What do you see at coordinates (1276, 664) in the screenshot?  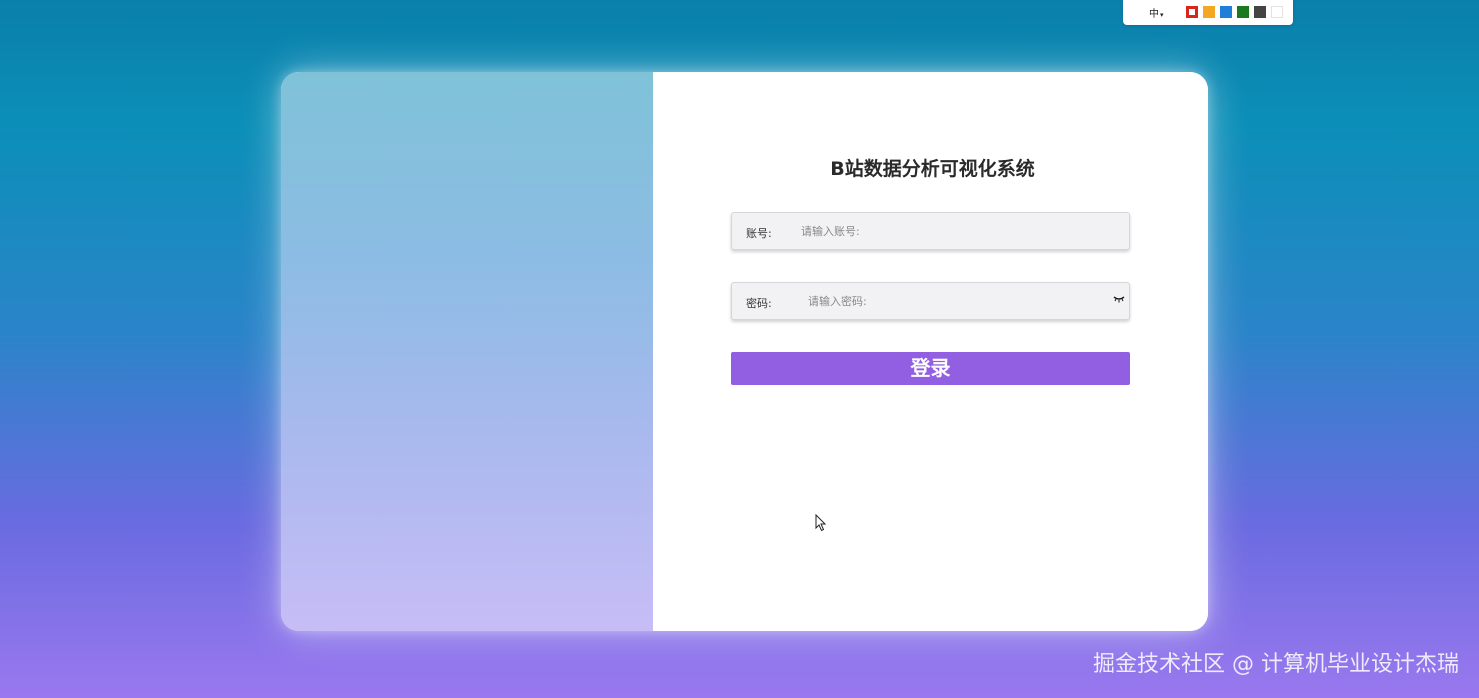 I see `watermark-text: 掘金技术社区 @ 计算机毕业设计杰瑞` at bounding box center [1276, 664].